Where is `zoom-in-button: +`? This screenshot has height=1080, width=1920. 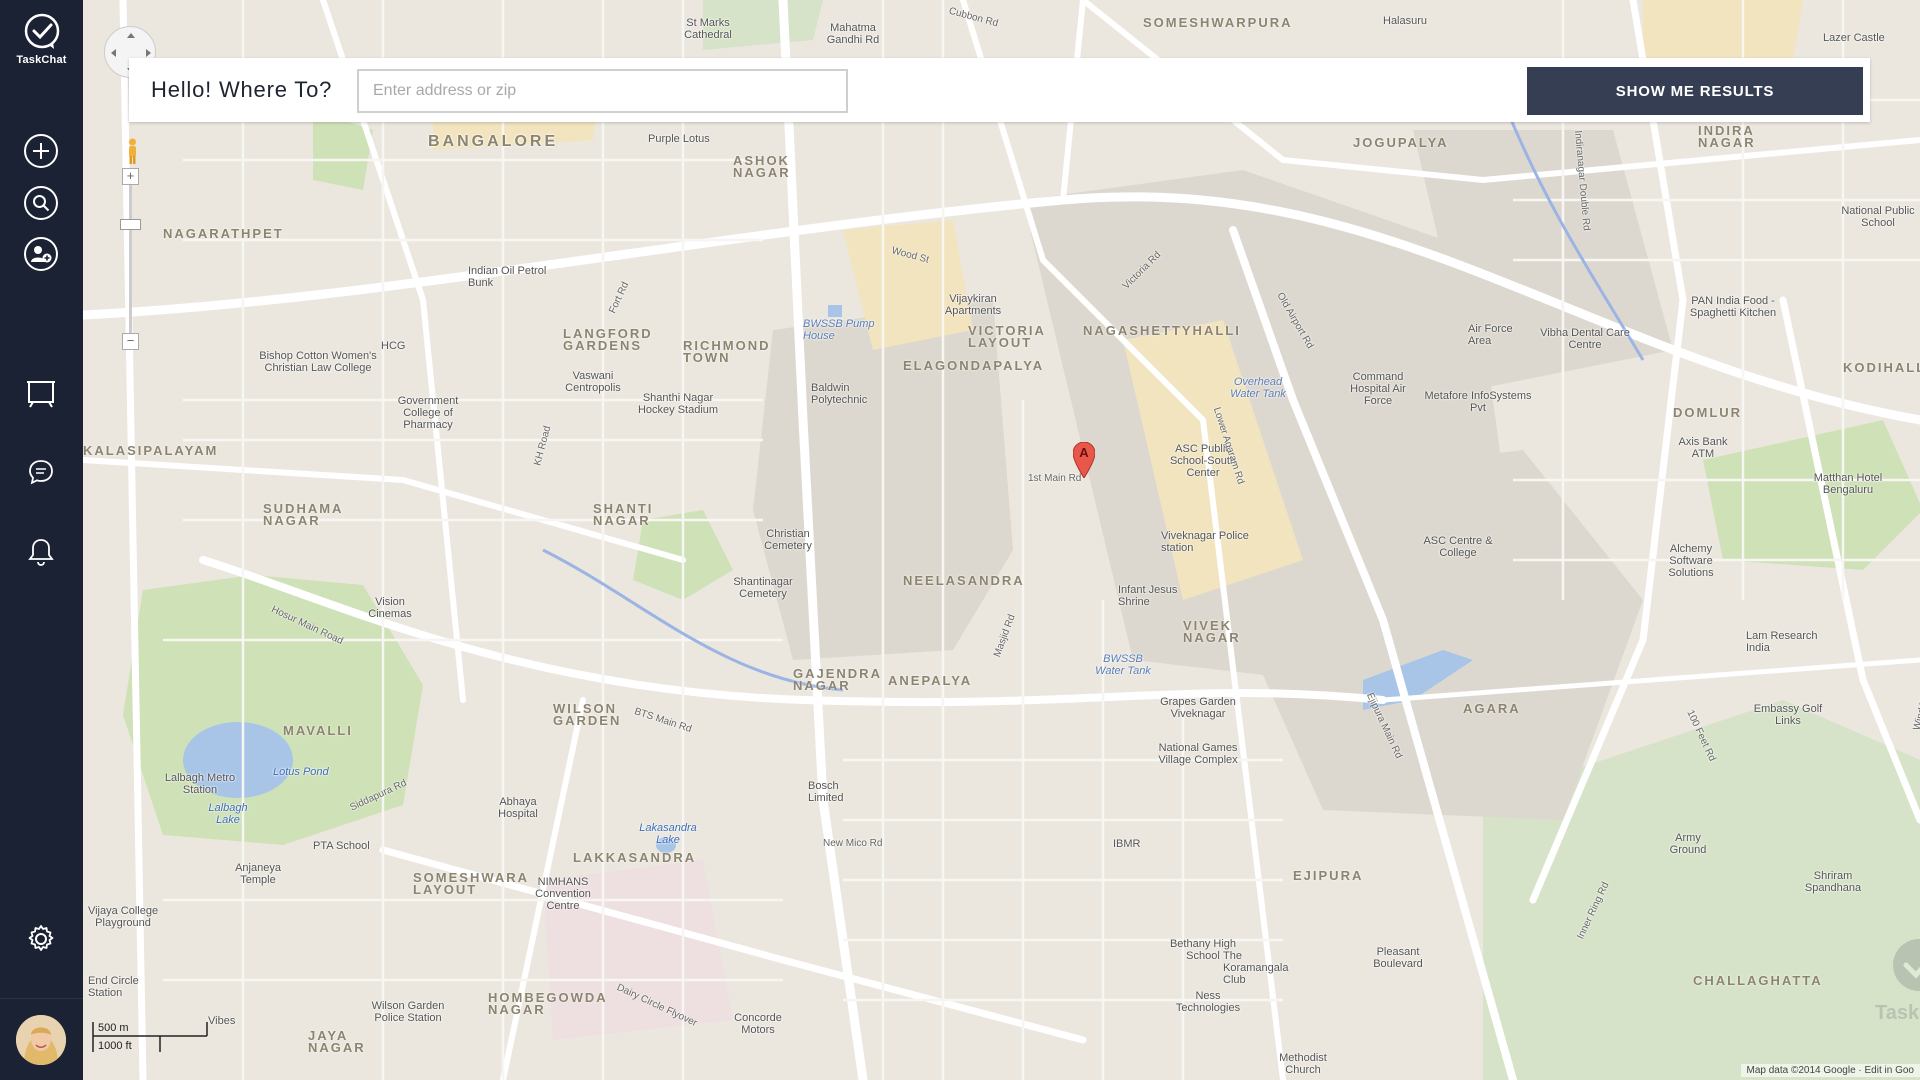 zoom-in-button: + is located at coordinates (130, 176).